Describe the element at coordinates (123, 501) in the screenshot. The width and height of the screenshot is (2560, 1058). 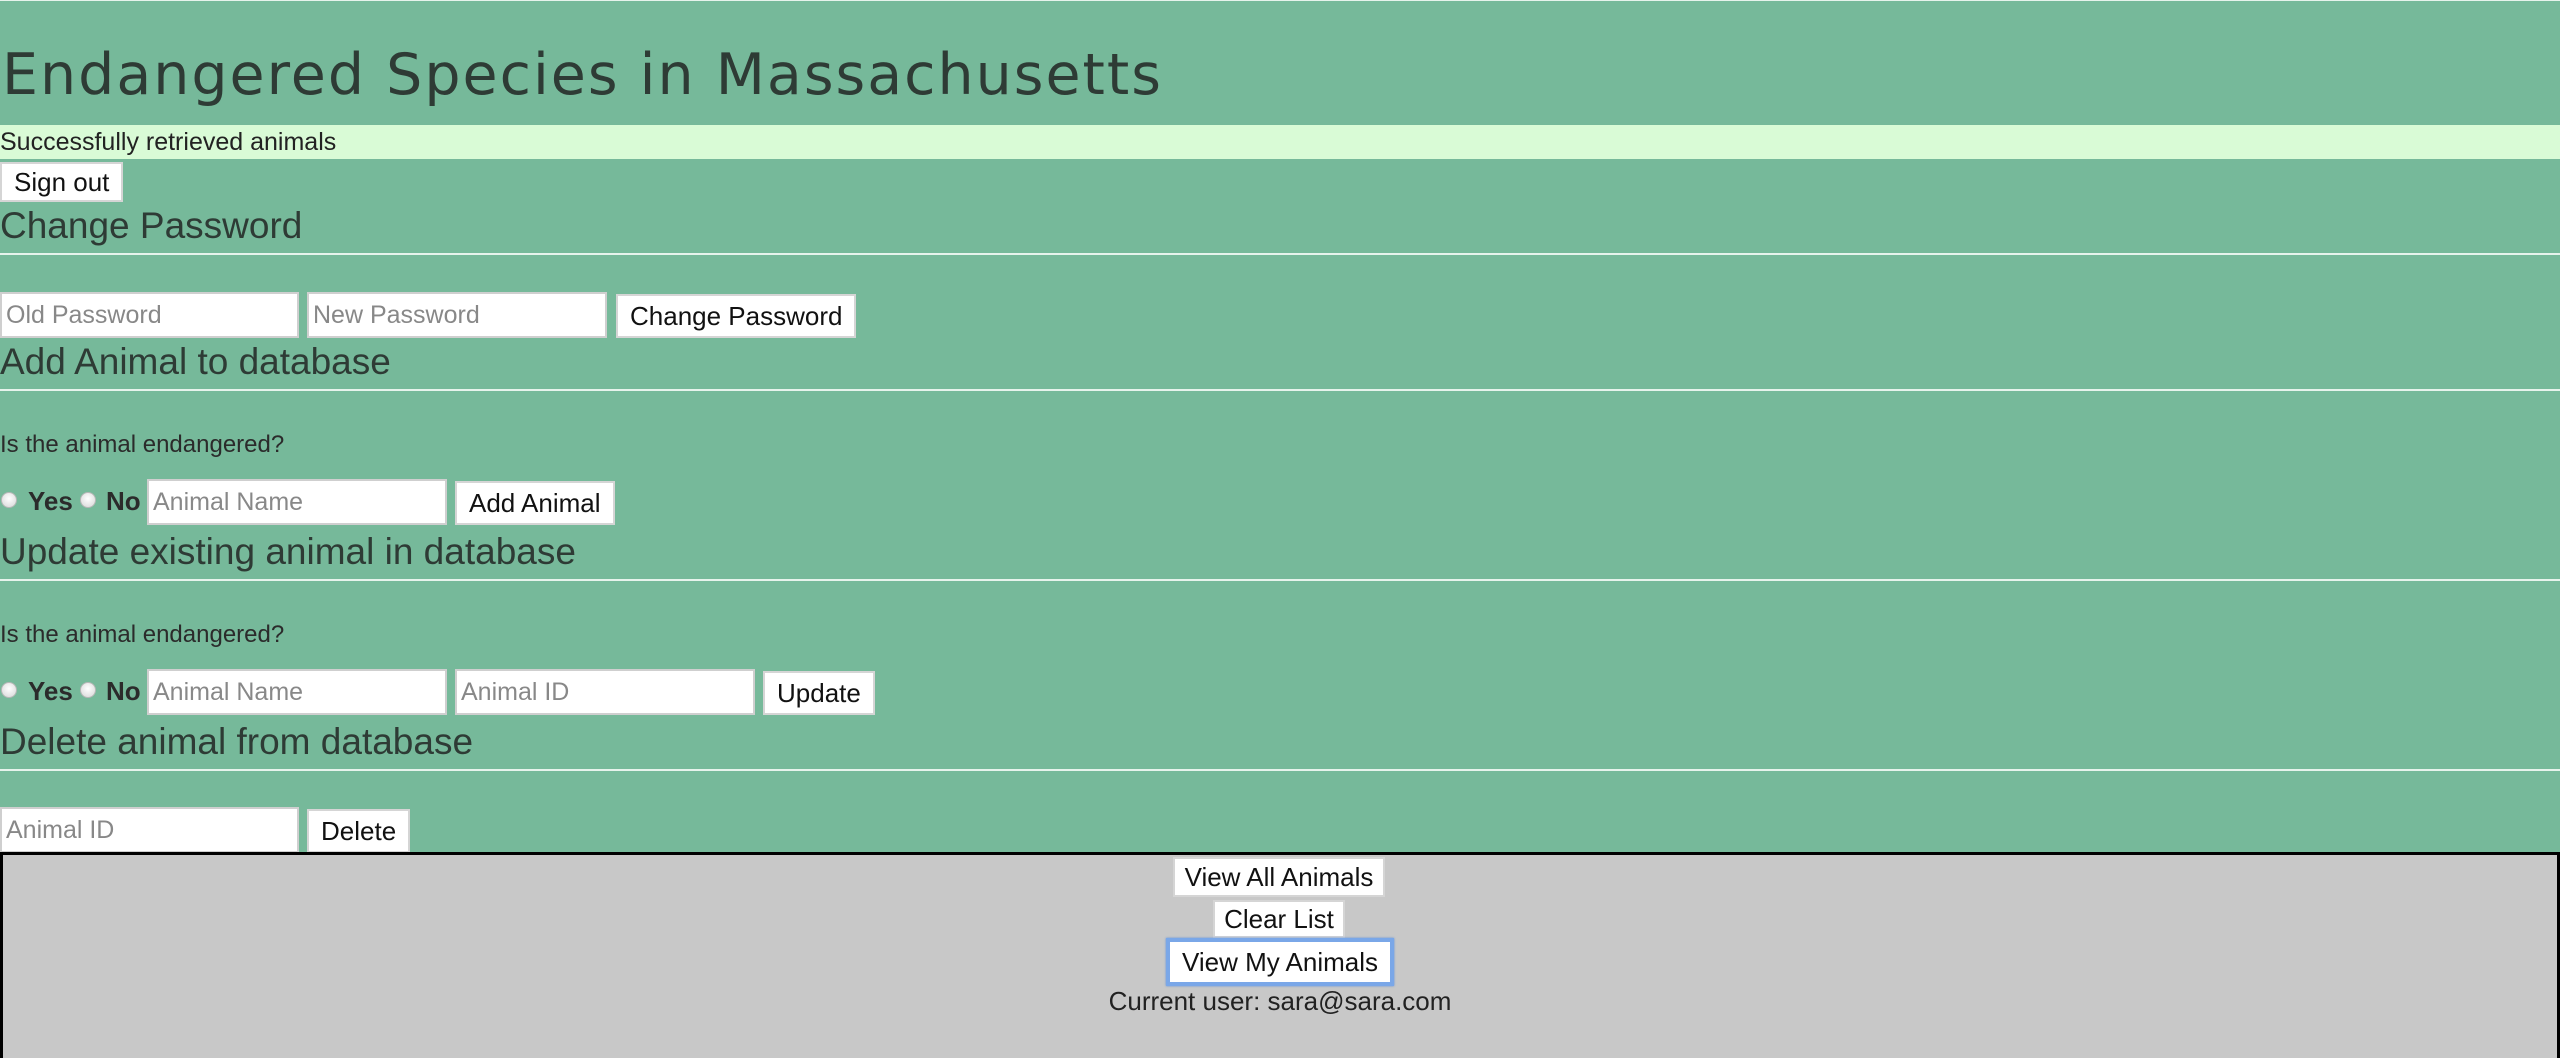
I see `add-no-label: No` at that location.